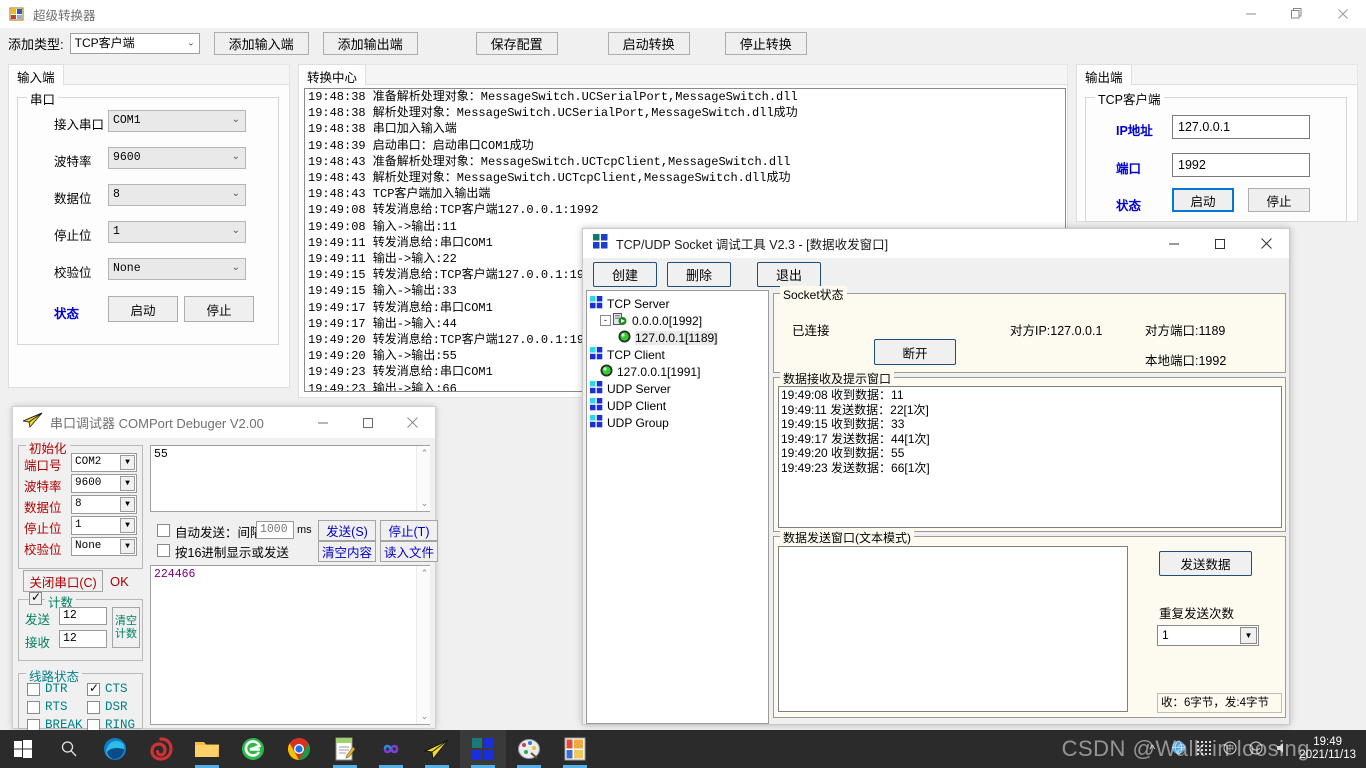 The height and width of the screenshot is (768, 1366). What do you see at coordinates (1241, 127) in the screenshot?
I see `ip-address-field: 127.0.0.1` at bounding box center [1241, 127].